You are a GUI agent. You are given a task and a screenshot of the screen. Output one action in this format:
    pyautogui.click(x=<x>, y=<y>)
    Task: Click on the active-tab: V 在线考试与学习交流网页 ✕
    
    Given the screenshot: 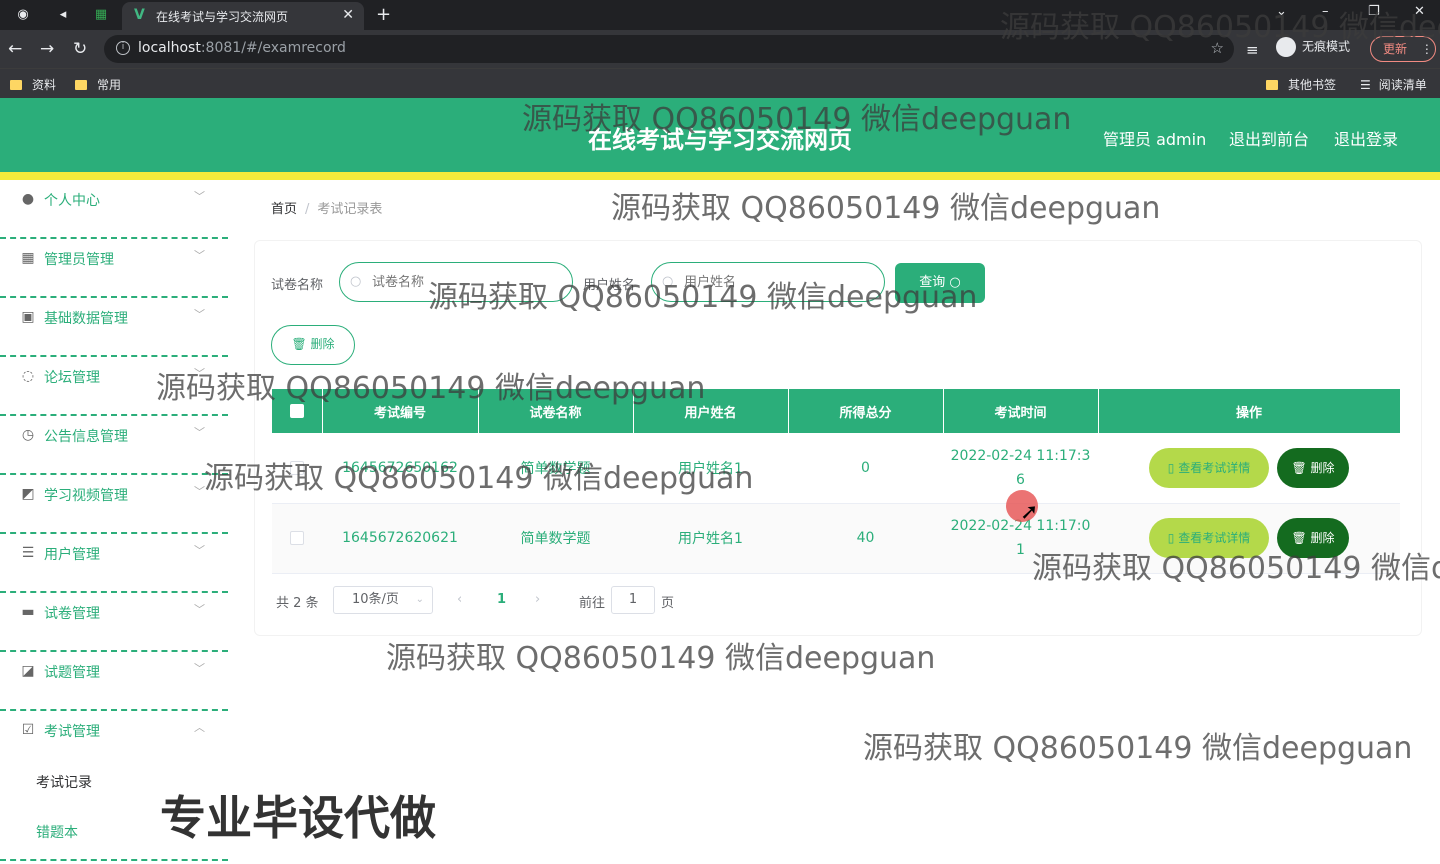 What is the action you would take?
    pyautogui.click(x=243, y=16)
    